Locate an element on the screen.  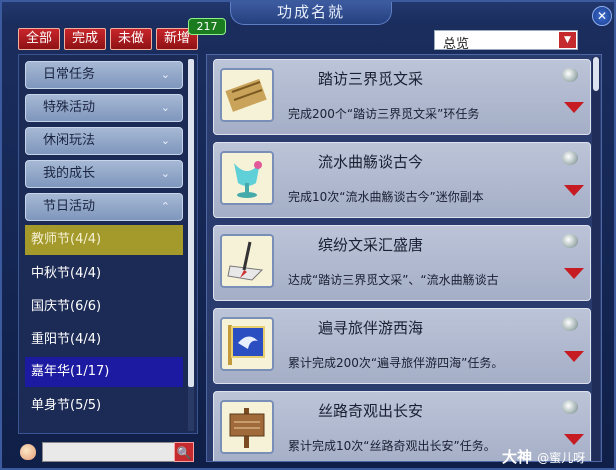
achievement-desc: 完成200个“踏访三界觅文采”环任务 is located at coordinates (384, 114).